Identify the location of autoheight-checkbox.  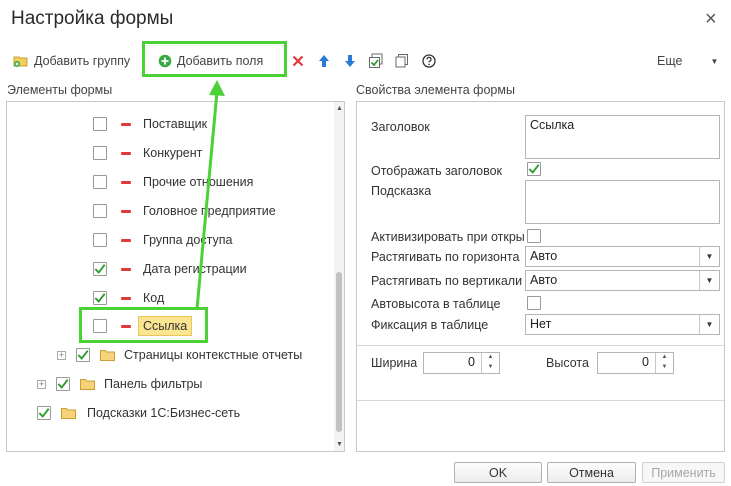
(534, 303).